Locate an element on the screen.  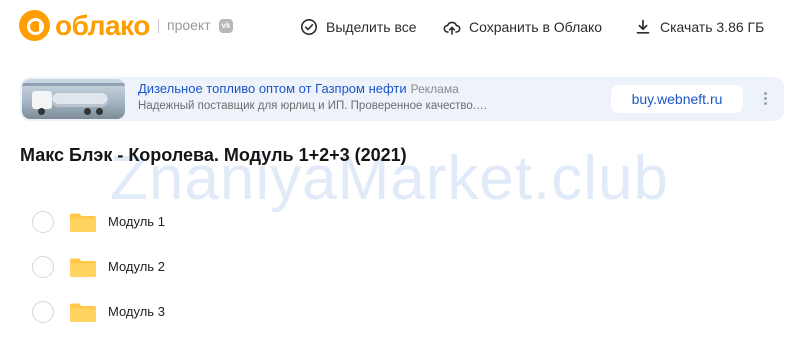
check-circle-icon is located at coordinates (309, 27).